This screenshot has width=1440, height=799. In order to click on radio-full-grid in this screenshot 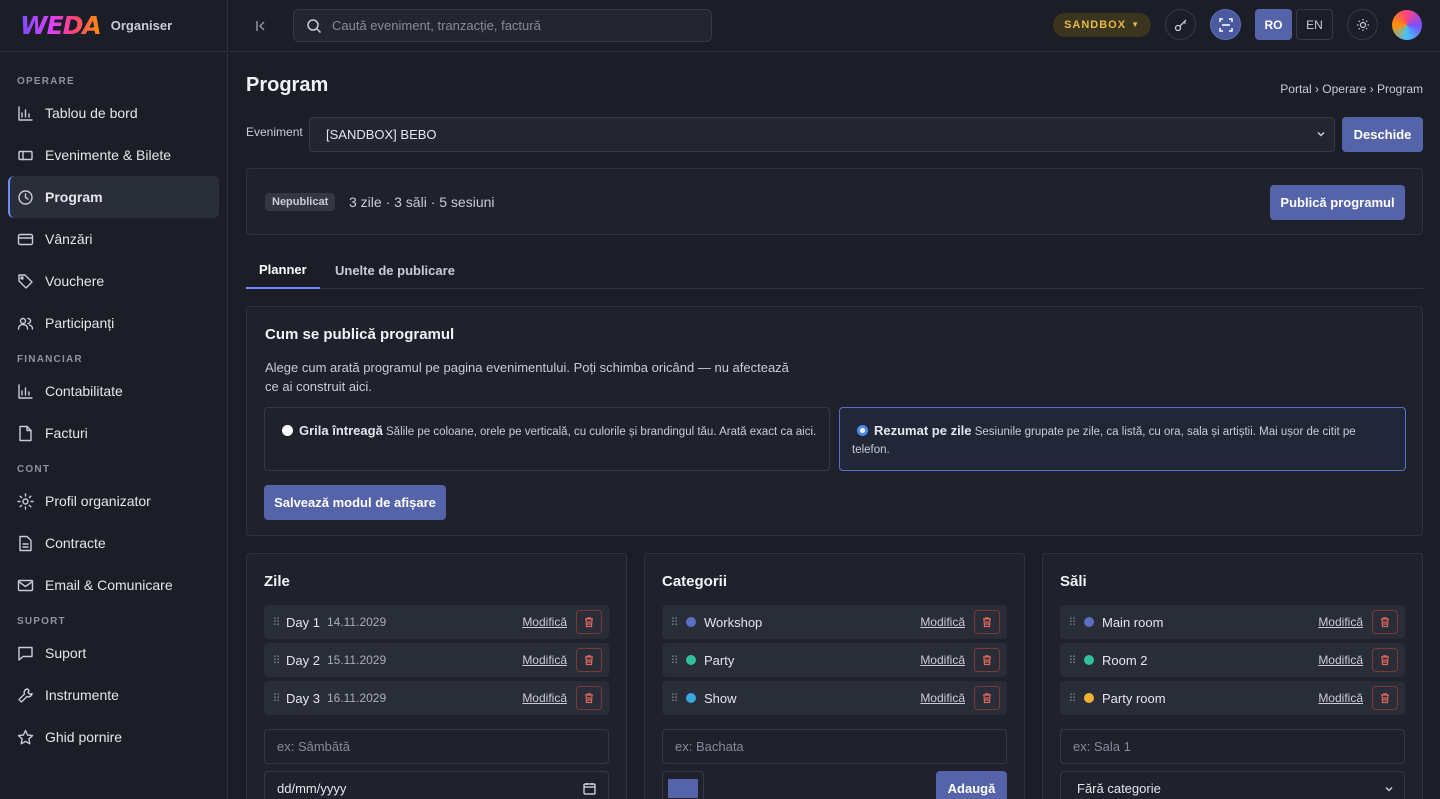, I will do `click(287, 430)`.